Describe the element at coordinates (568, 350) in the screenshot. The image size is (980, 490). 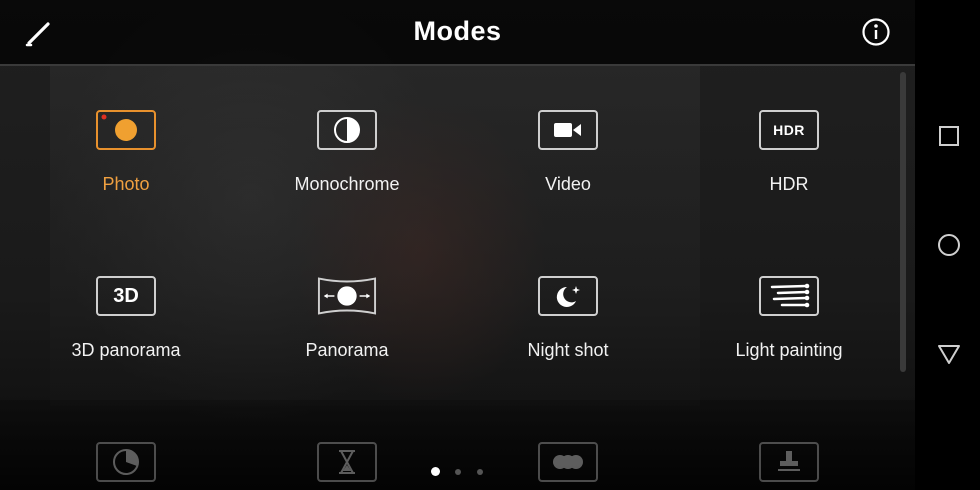
I see `mode-label-night-shot: Night shot` at that location.